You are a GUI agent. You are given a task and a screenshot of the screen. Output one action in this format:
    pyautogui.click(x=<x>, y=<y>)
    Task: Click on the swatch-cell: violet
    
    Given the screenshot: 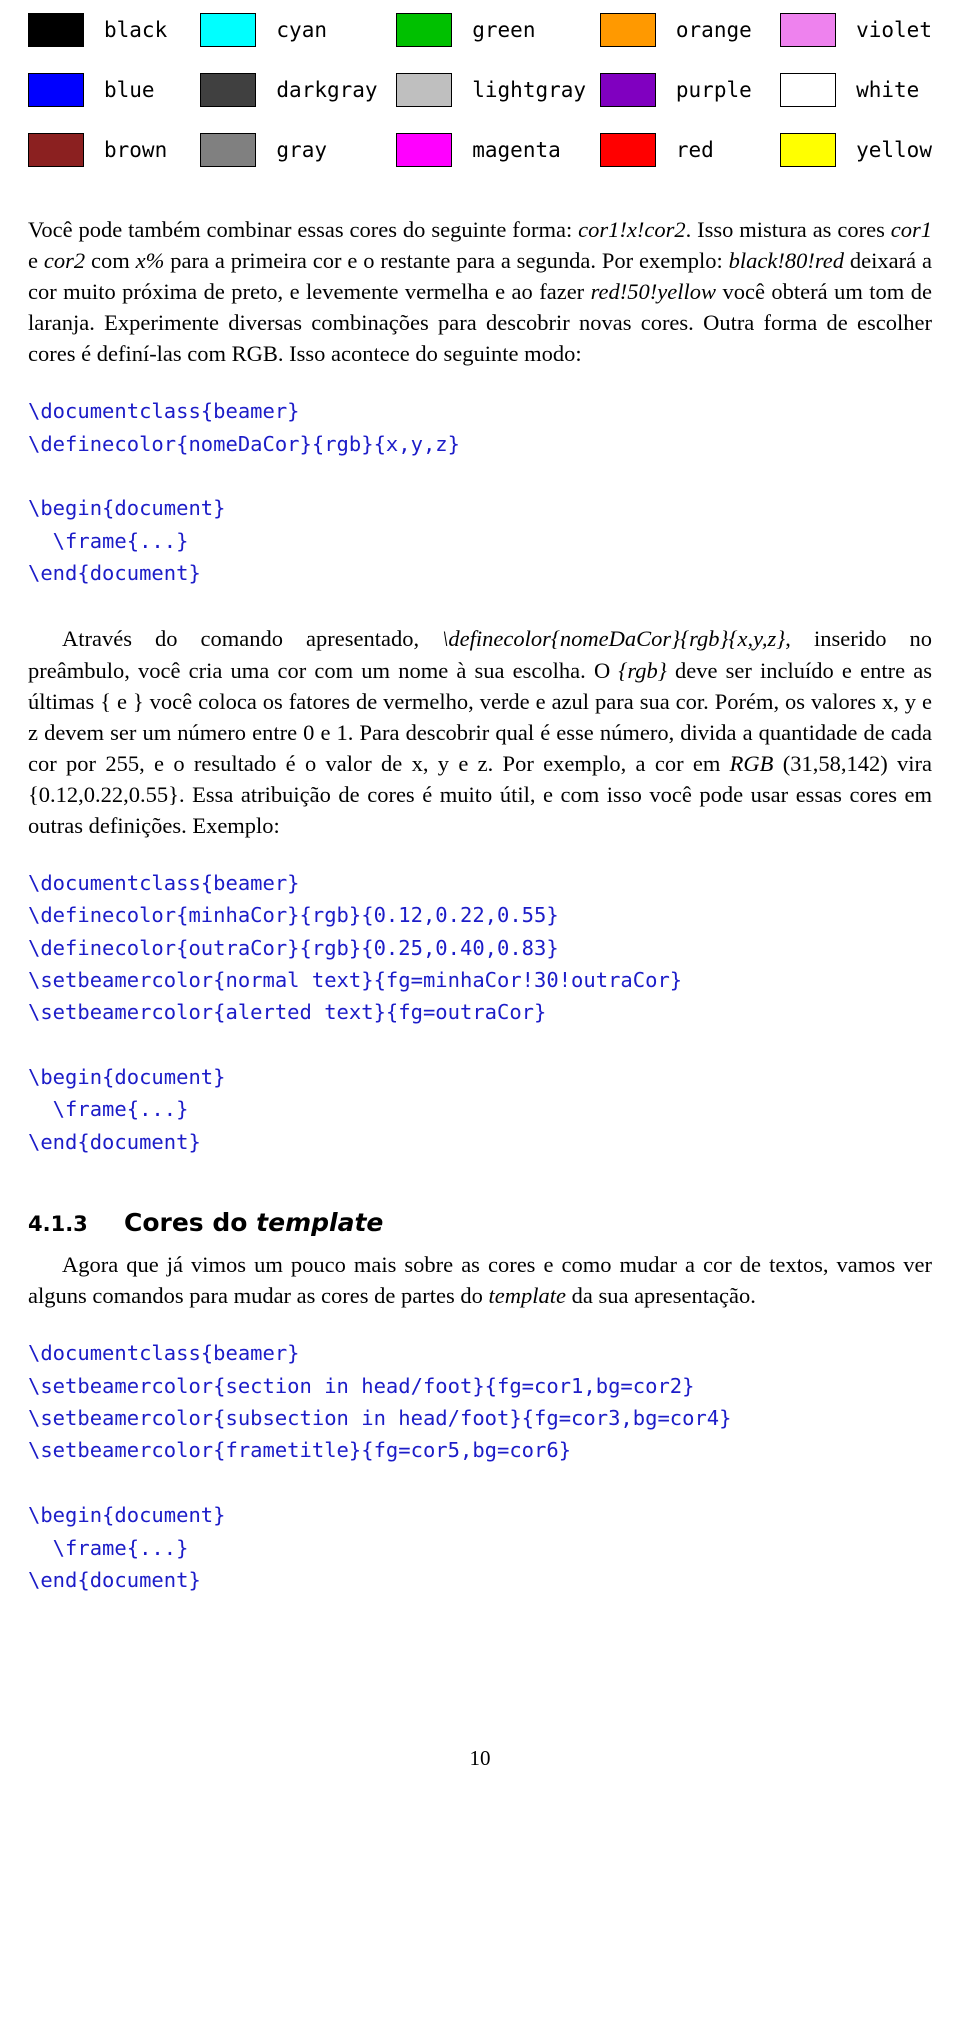 What is the action you would take?
    pyautogui.click(x=856, y=30)
    